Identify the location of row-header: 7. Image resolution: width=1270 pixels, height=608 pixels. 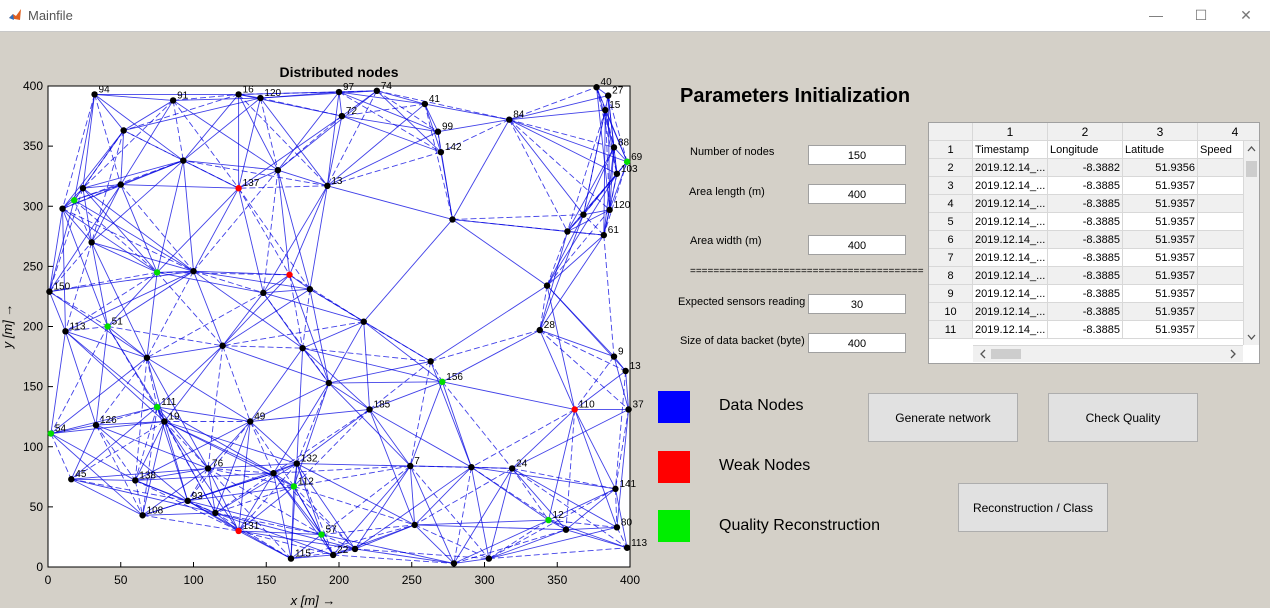
(951, 258).